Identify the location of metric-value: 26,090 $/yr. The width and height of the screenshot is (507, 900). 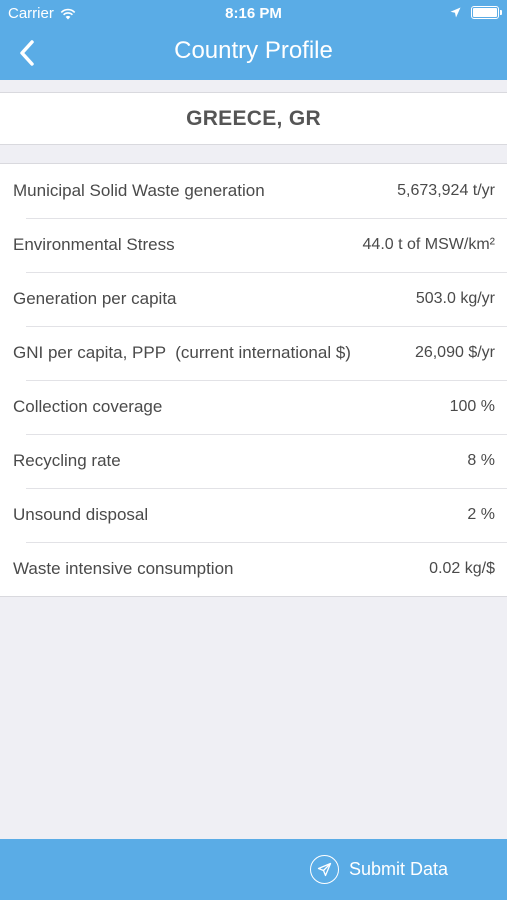
(454, 352).